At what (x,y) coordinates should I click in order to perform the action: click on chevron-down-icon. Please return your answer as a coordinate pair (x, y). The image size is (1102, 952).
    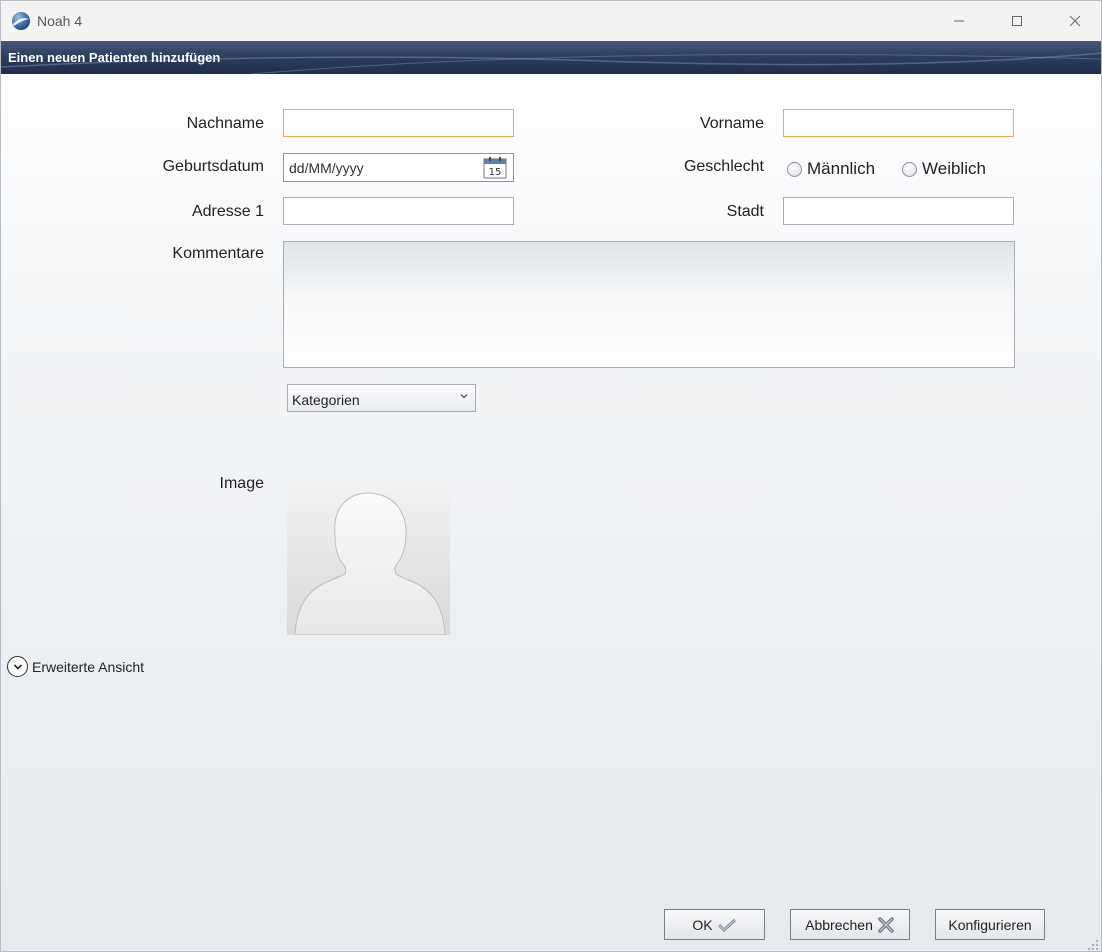
    Looking at the image, I should click on (464, 396).